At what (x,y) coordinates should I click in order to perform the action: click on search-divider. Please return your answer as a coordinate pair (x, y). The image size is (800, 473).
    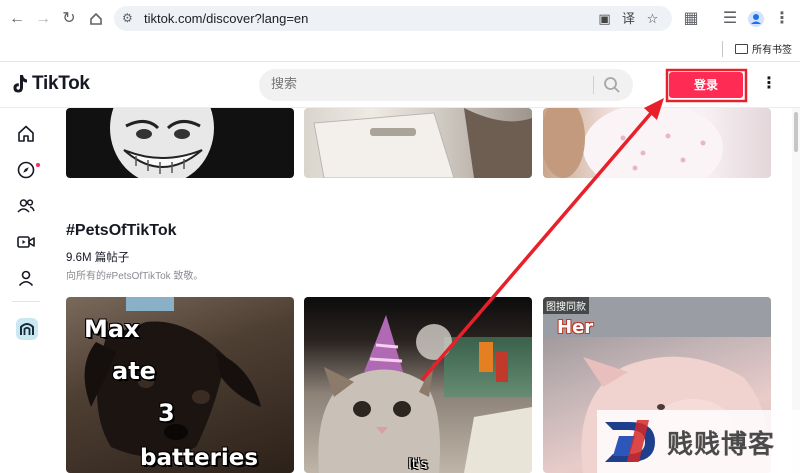
    Looking at the image, I should click on (593, 85).